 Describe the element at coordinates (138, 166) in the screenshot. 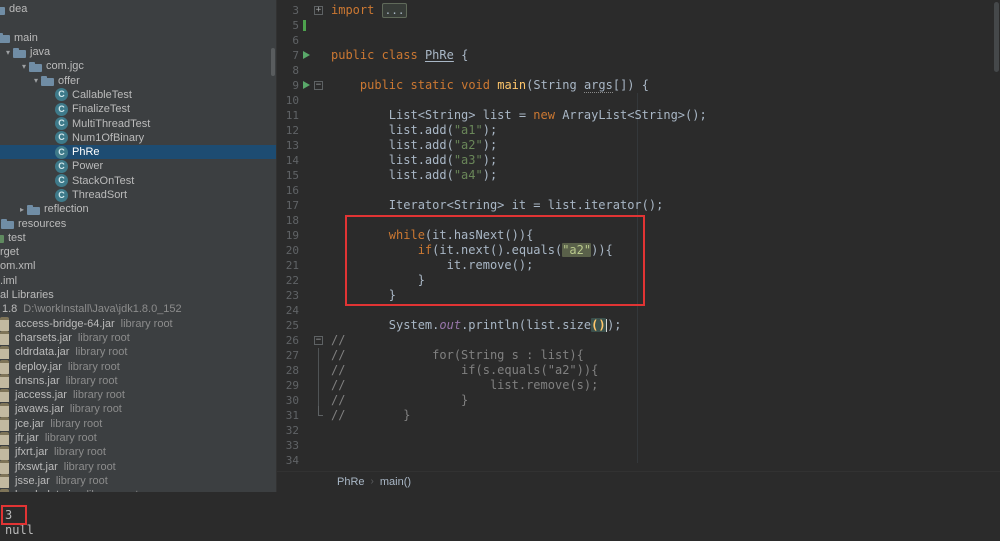

I see `tree-item-power: Power` at that location.